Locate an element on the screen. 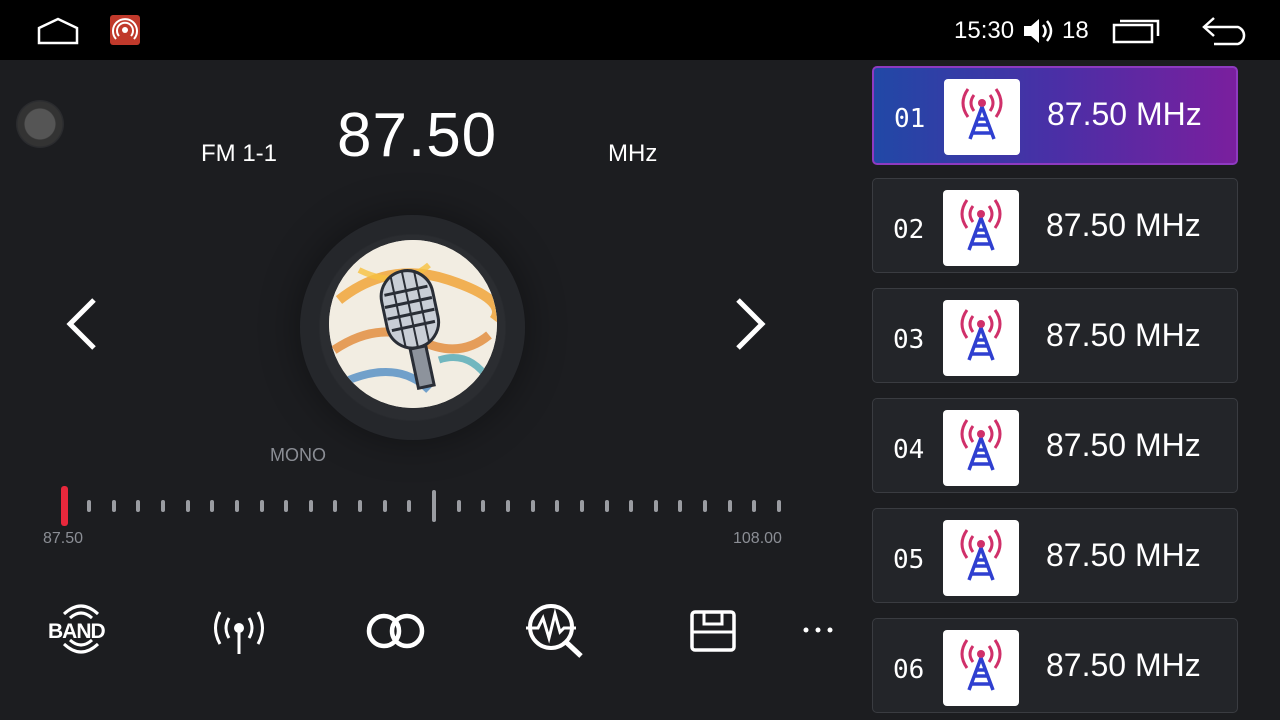 The image size is (1280, 720). frequency-scale is located at coordinates (418, 506).